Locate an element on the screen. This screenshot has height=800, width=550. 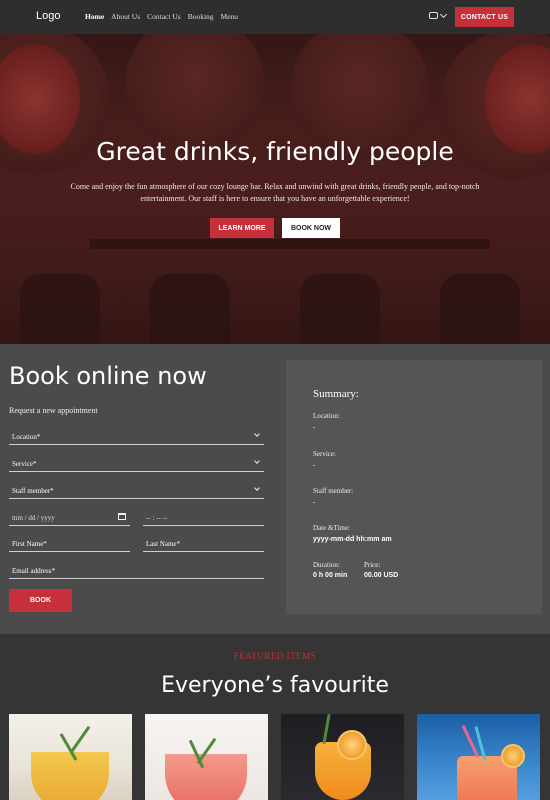
nav-item-menu: Menu is located at coordinates (230, 16).